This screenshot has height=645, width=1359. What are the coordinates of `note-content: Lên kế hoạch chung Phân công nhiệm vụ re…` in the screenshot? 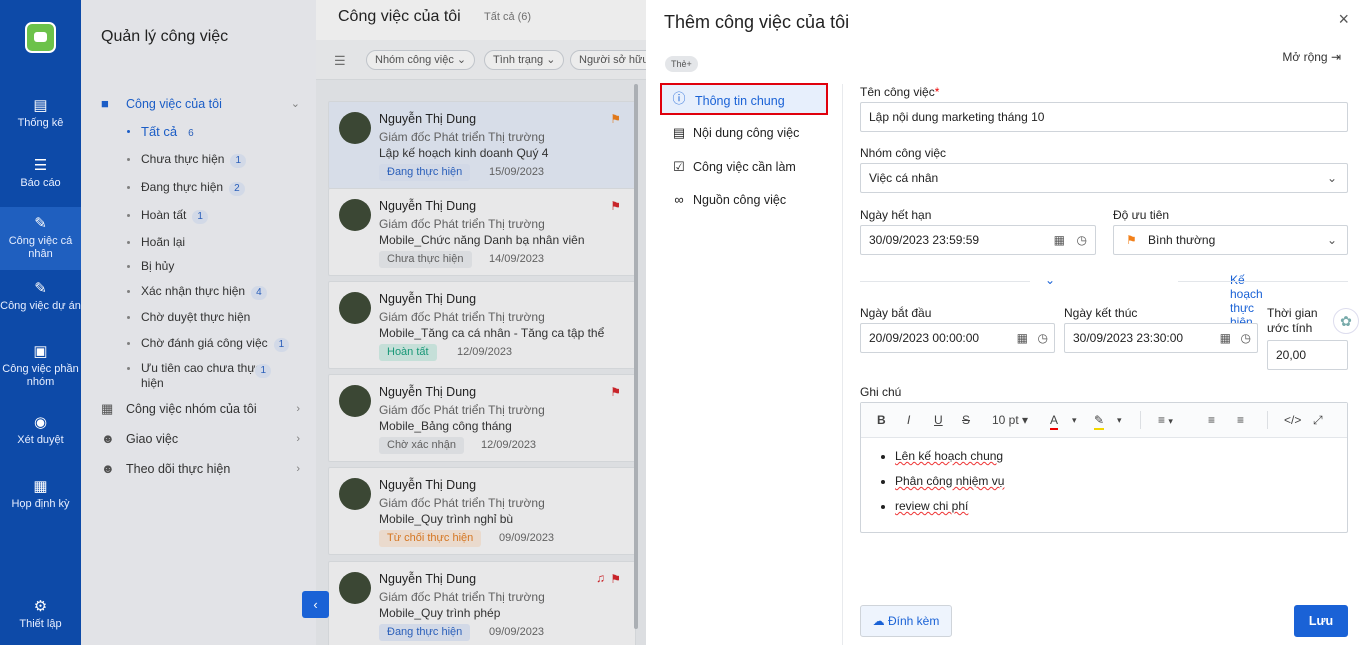 It's located at (949, 486).